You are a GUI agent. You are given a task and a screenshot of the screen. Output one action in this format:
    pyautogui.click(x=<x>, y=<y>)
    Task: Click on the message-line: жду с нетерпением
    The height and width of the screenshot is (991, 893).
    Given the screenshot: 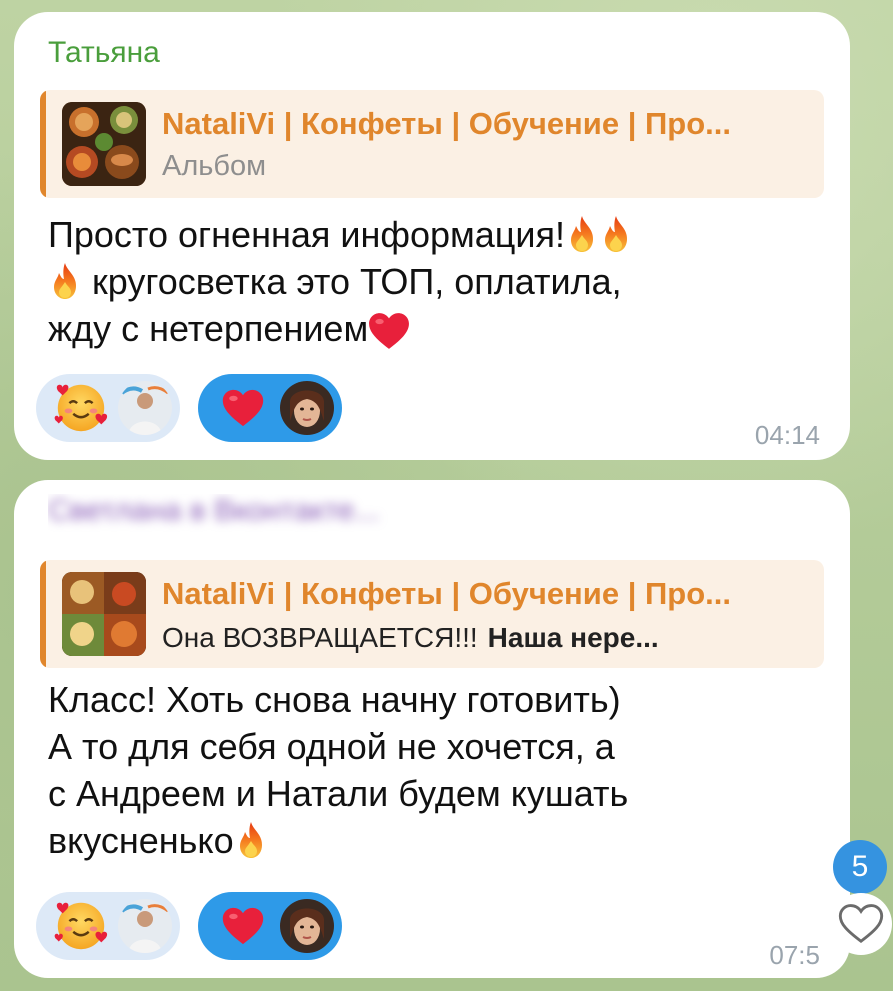 What is the action you would take?
    pyautogui.click(x=208, y=328)
    